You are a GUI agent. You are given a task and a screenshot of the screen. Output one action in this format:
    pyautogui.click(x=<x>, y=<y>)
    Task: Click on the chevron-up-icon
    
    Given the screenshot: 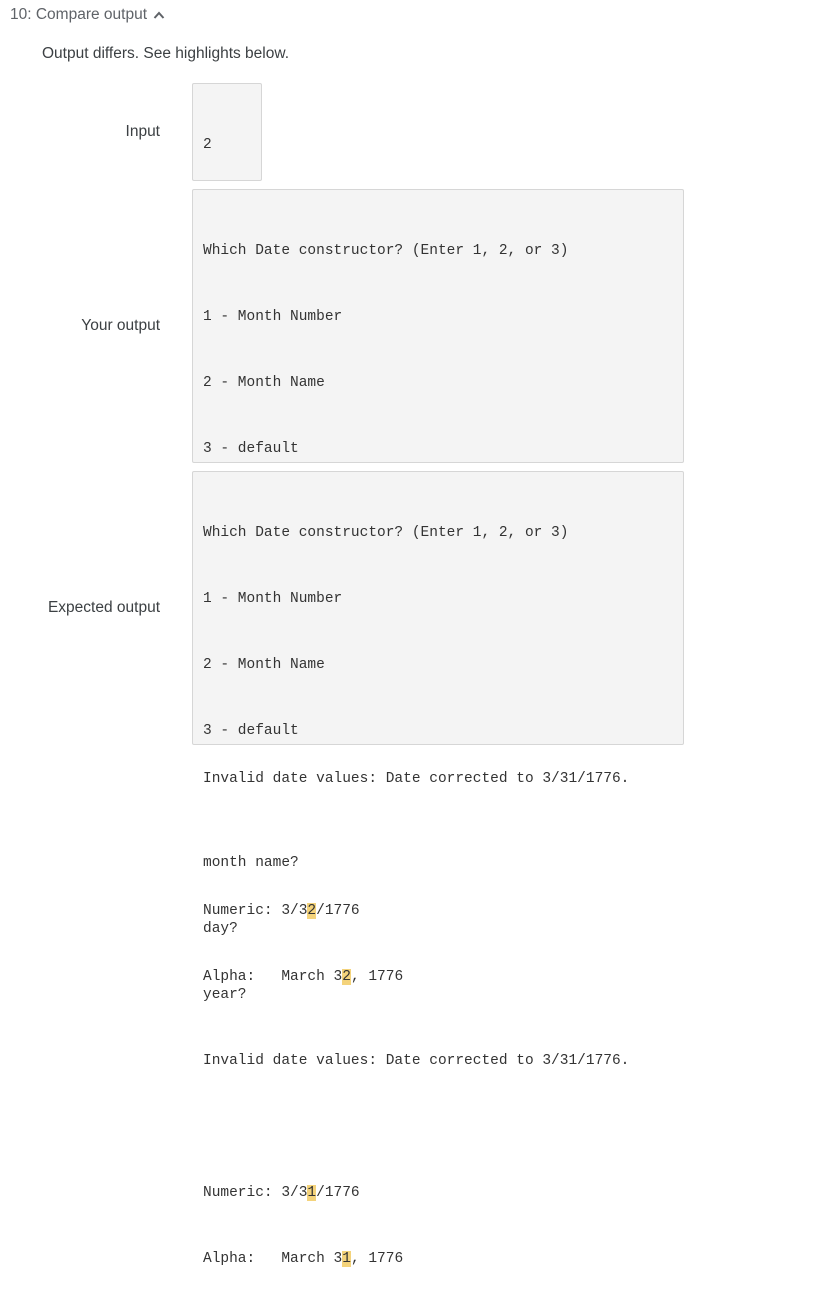 What is the action you would take?
    pyautogui.click(x=159, y=15)
    